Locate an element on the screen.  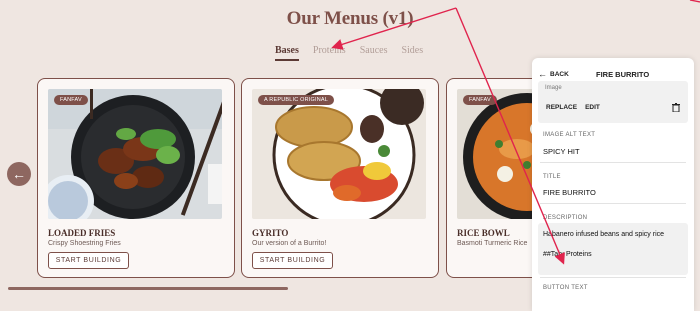
description-line: ##Tab: Proteins is located at coordinates (567, 254).